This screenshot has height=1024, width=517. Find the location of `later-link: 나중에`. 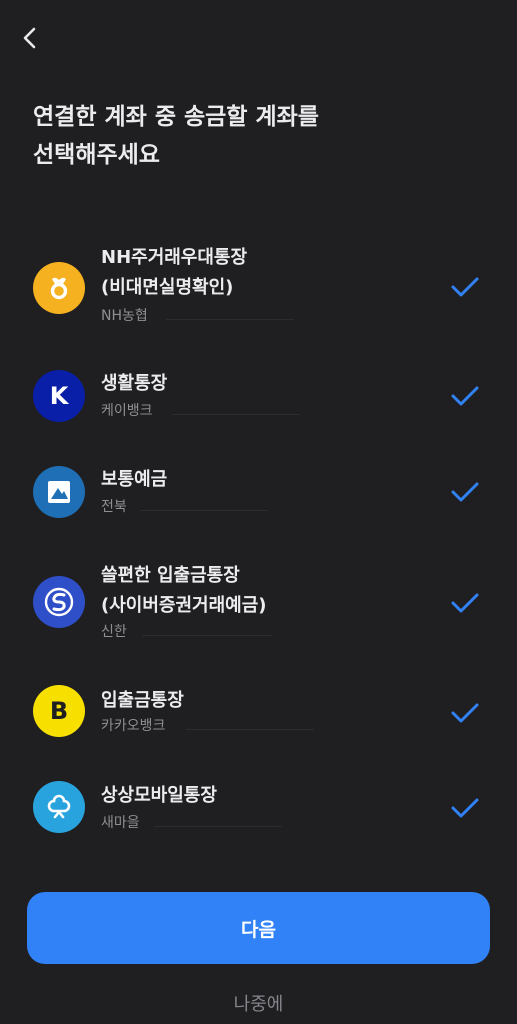

later-link: 나중에 is located at coordinates (258, 1005).